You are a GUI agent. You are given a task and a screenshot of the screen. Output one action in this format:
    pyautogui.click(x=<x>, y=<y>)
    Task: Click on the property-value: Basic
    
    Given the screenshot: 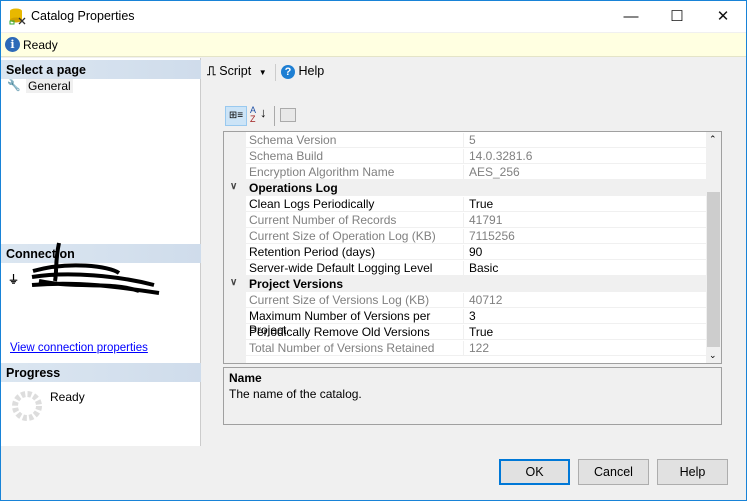 What is the action you would take?
    pyautogui.click(x=483, y=268)
    